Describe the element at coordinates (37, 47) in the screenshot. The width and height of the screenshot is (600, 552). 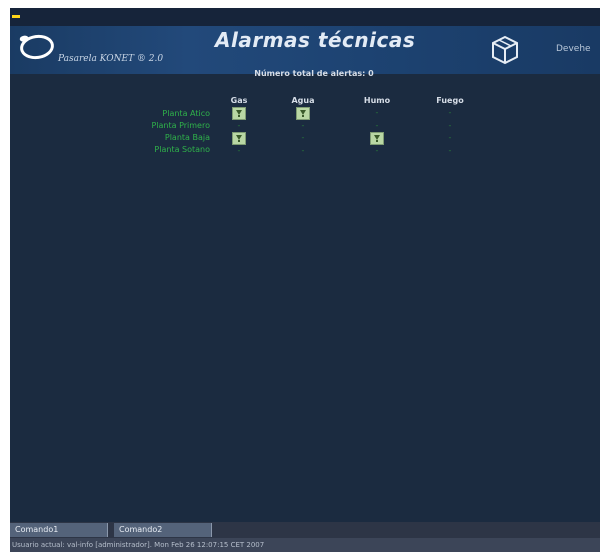
I see `konet-logo-icon` at that location.